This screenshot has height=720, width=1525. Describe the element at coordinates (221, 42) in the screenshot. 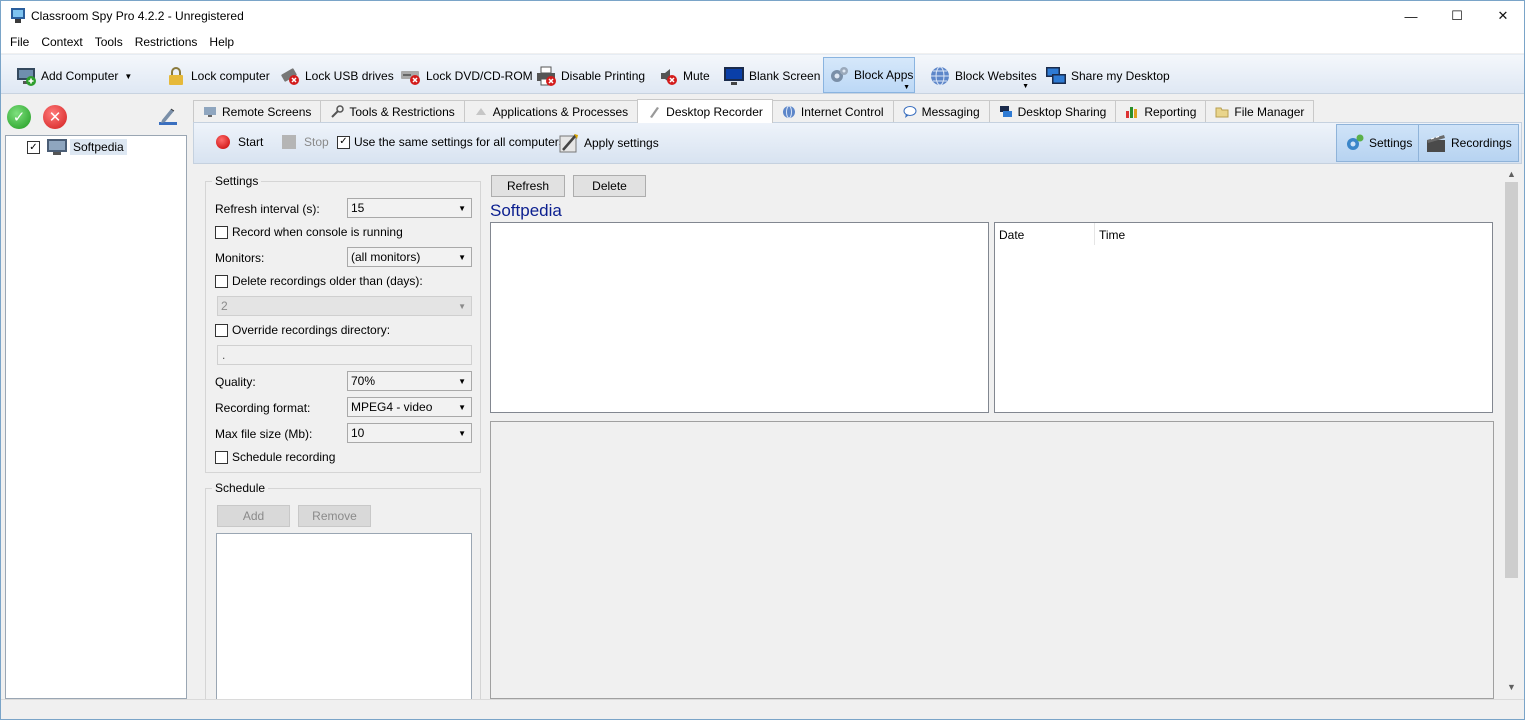

I see `menu-help: Help` at that location.